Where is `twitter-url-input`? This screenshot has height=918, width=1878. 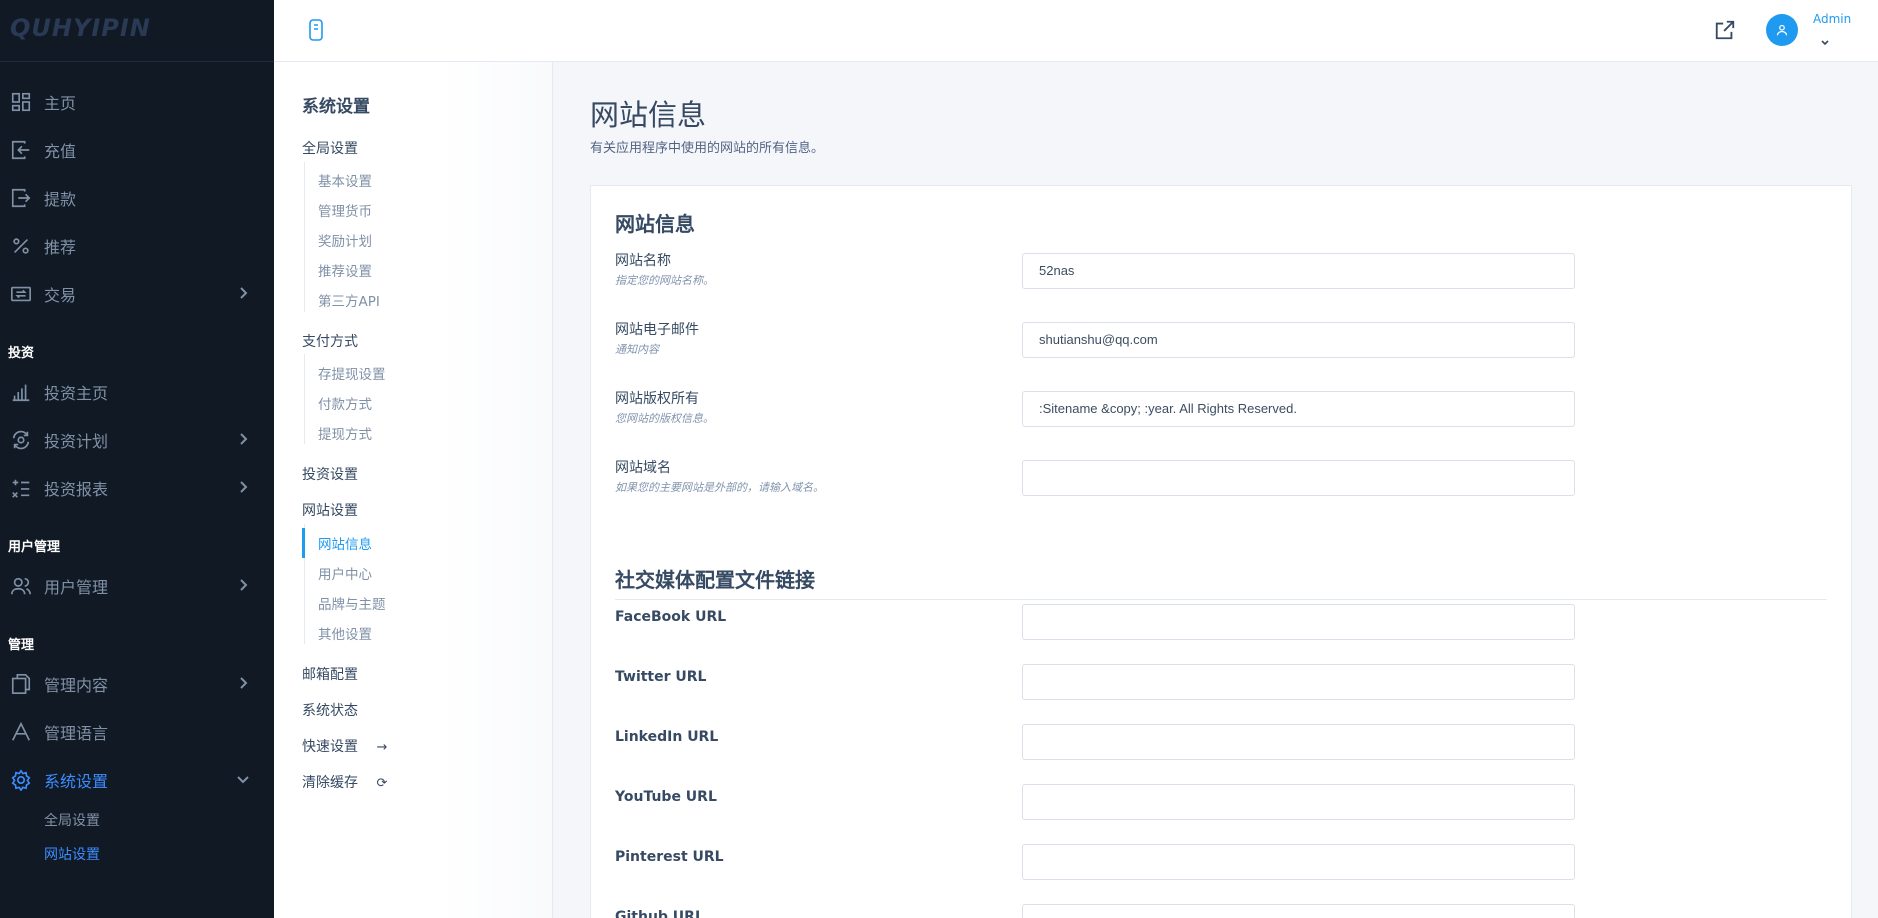 twitter-url-input is located at coordinates (1298, 682).